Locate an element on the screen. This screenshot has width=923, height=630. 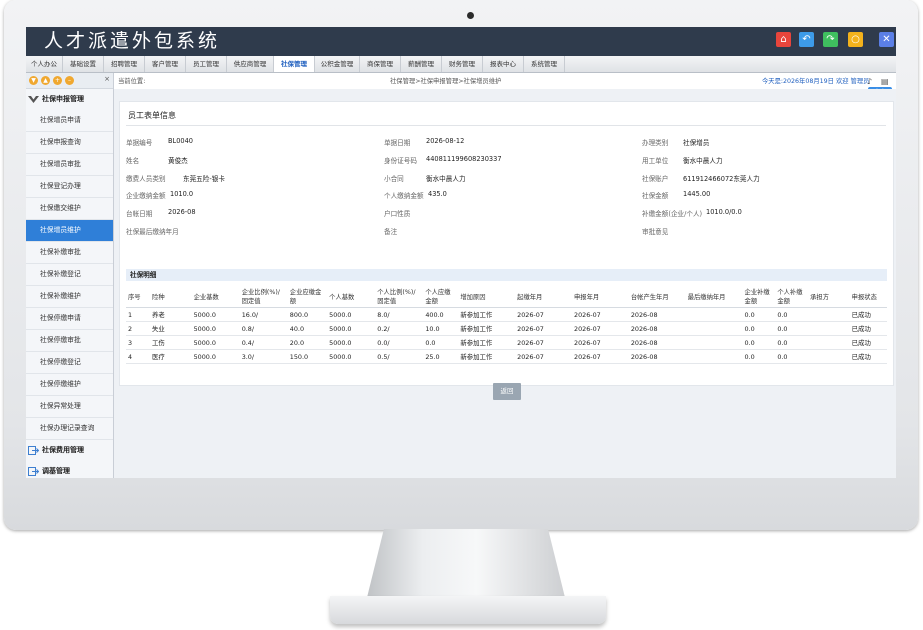
bell-icon: ♪ is located at coordinates (869, 81).